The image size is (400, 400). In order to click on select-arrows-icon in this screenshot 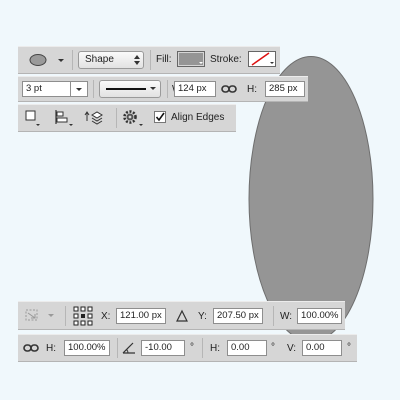, I will do `click(137, 60)`.